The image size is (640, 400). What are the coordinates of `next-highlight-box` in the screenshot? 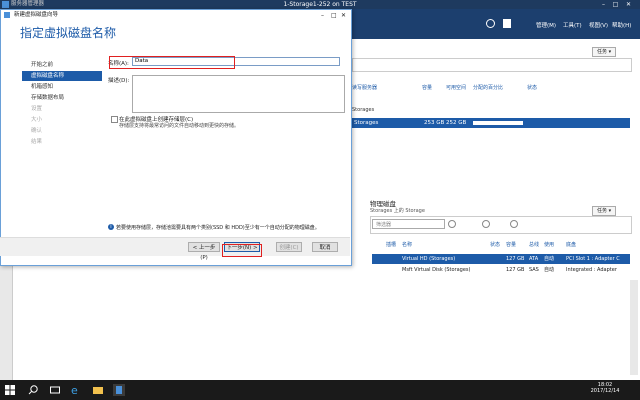 It's located at (242, 250).